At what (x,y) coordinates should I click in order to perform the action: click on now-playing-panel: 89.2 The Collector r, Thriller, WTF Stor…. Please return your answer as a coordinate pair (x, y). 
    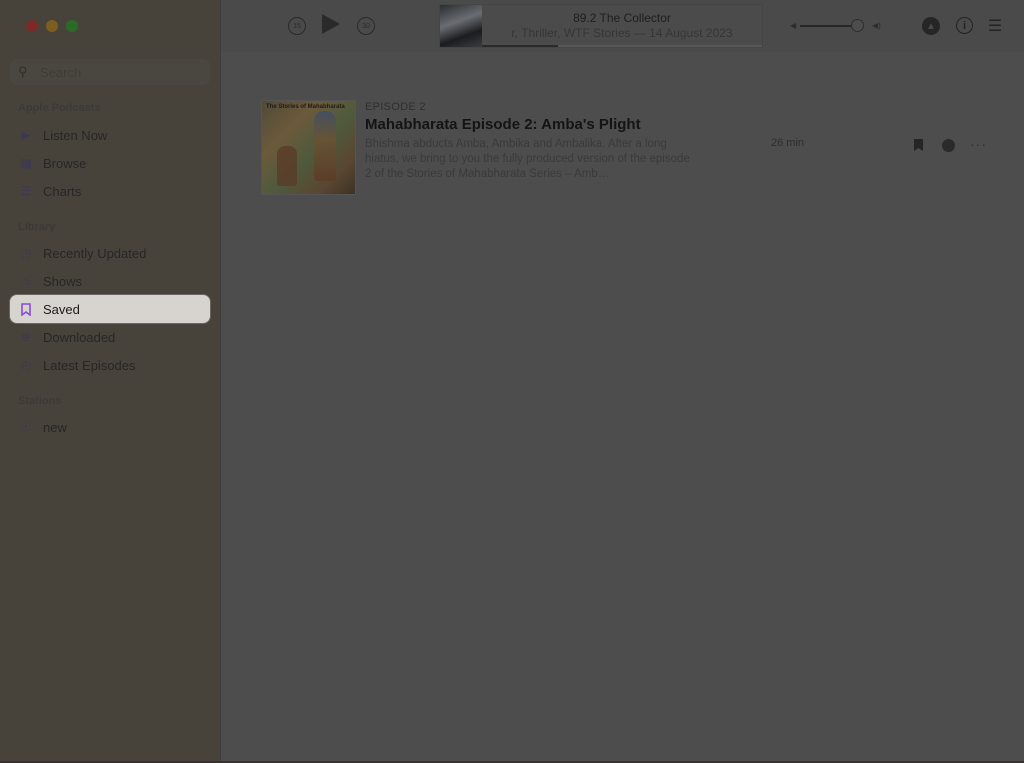
    Looking at the image, I should click on (601, 26).